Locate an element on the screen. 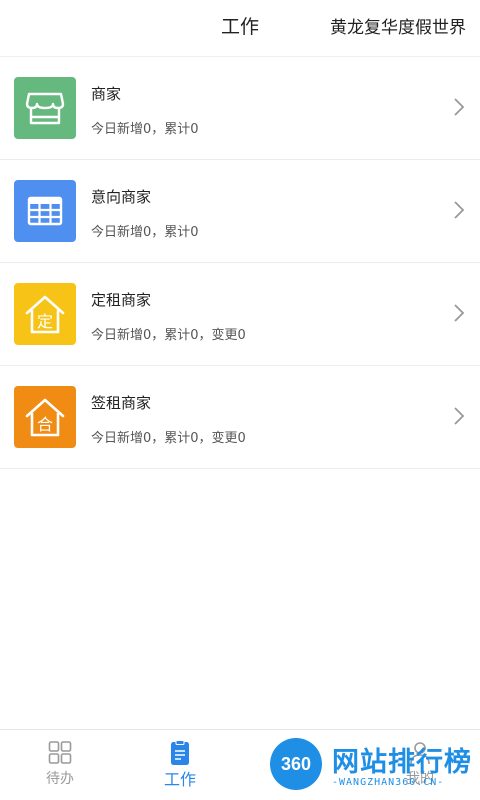 This screenshot has width=480, height=800. tab-work: 工作 is located at coordinates (180, 765).